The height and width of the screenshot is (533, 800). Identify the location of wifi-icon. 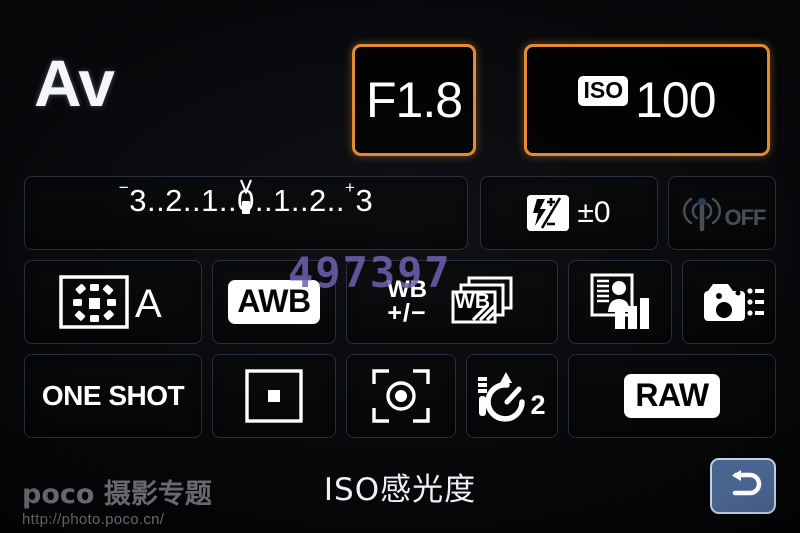
(701, 214).